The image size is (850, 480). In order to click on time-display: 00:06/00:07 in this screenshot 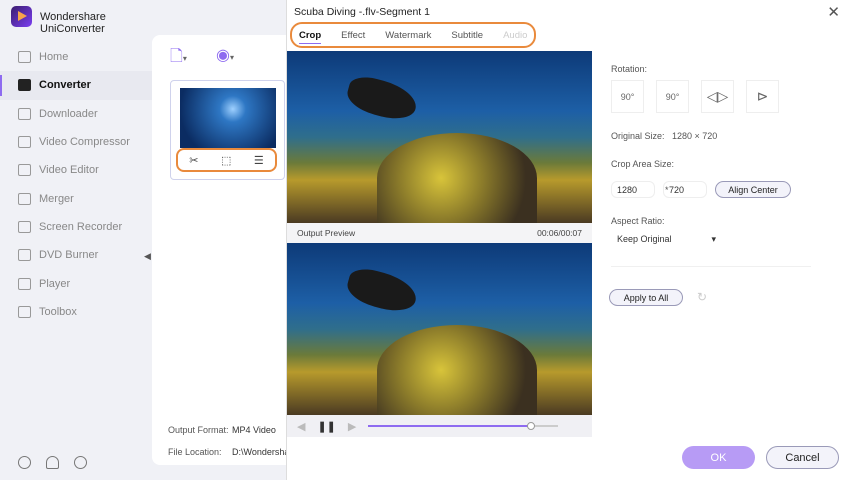, I will do `click(559, 233)`.